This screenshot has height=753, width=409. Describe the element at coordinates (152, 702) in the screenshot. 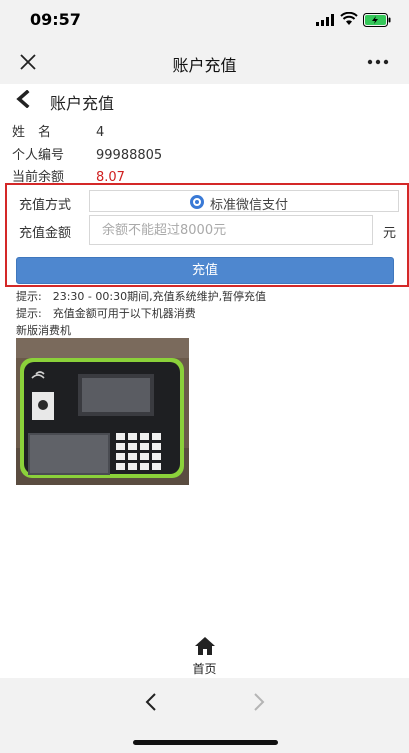

I see `browser-back-icon` at that location.